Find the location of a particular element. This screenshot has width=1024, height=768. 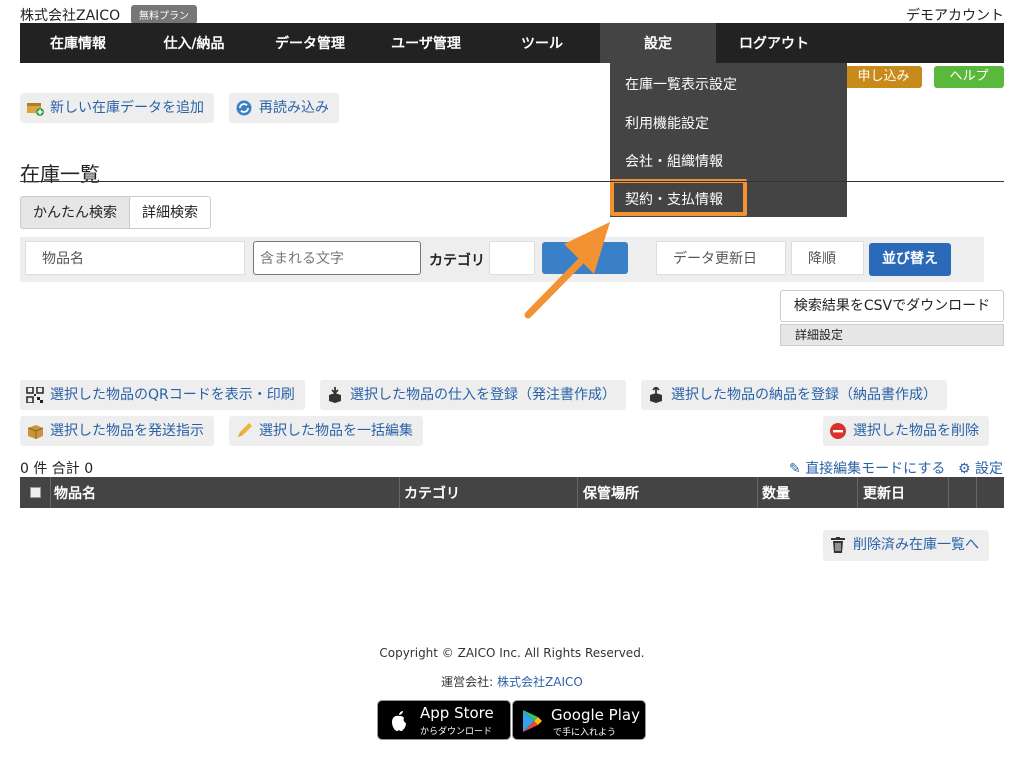

operator-link: 株式会社ZAICO is located at coordinates (540, 682).